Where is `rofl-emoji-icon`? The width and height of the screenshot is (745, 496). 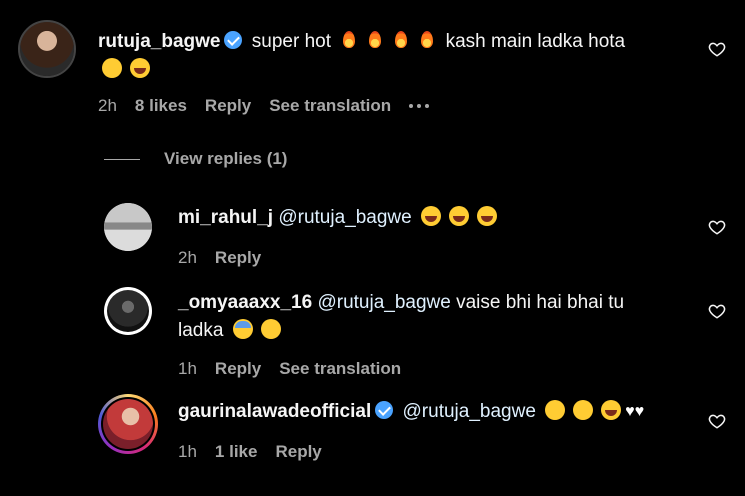 rofl-emoji-icon is located at coordinates (611, 410).